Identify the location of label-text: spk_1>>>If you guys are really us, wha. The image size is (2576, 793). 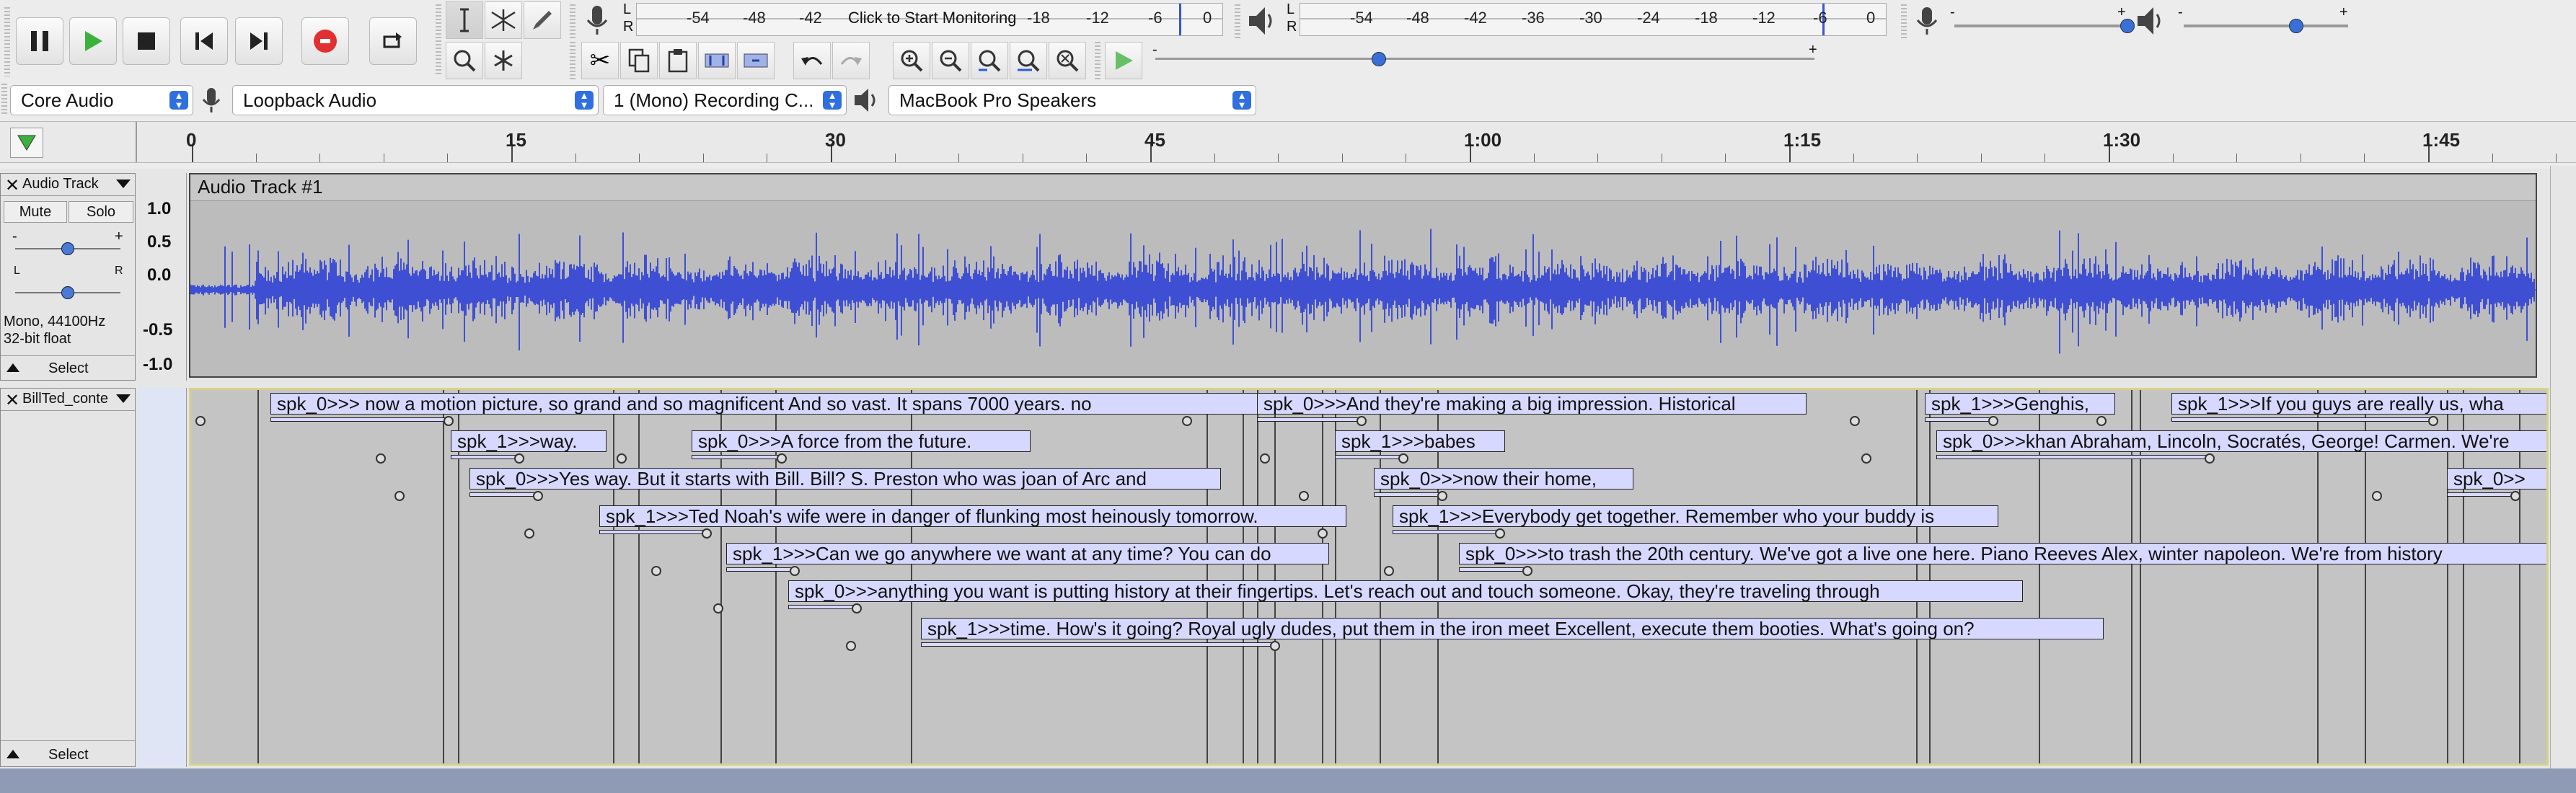
(2358, 404).